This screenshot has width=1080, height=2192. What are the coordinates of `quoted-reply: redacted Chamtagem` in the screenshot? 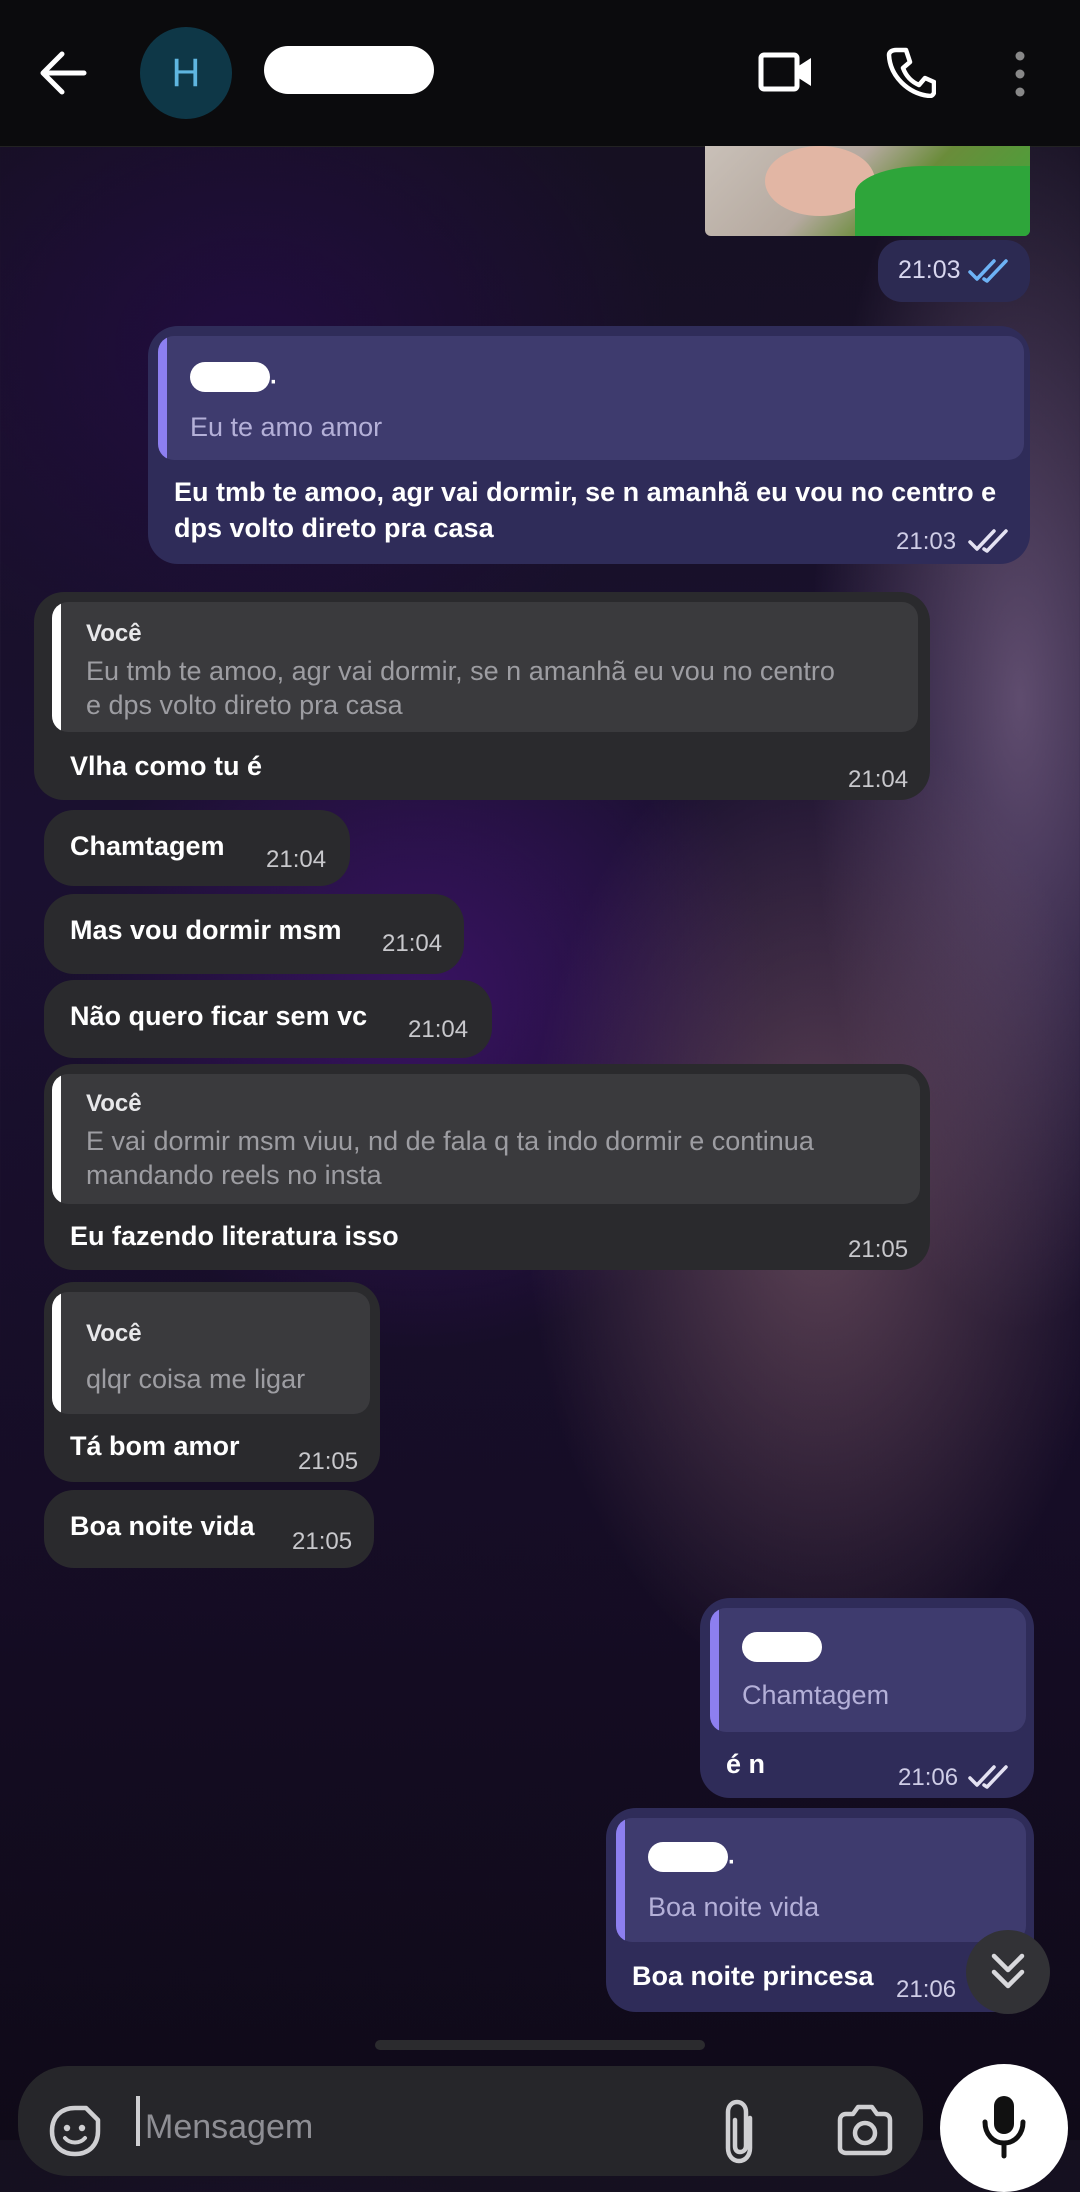 It's located at (868, 1670).